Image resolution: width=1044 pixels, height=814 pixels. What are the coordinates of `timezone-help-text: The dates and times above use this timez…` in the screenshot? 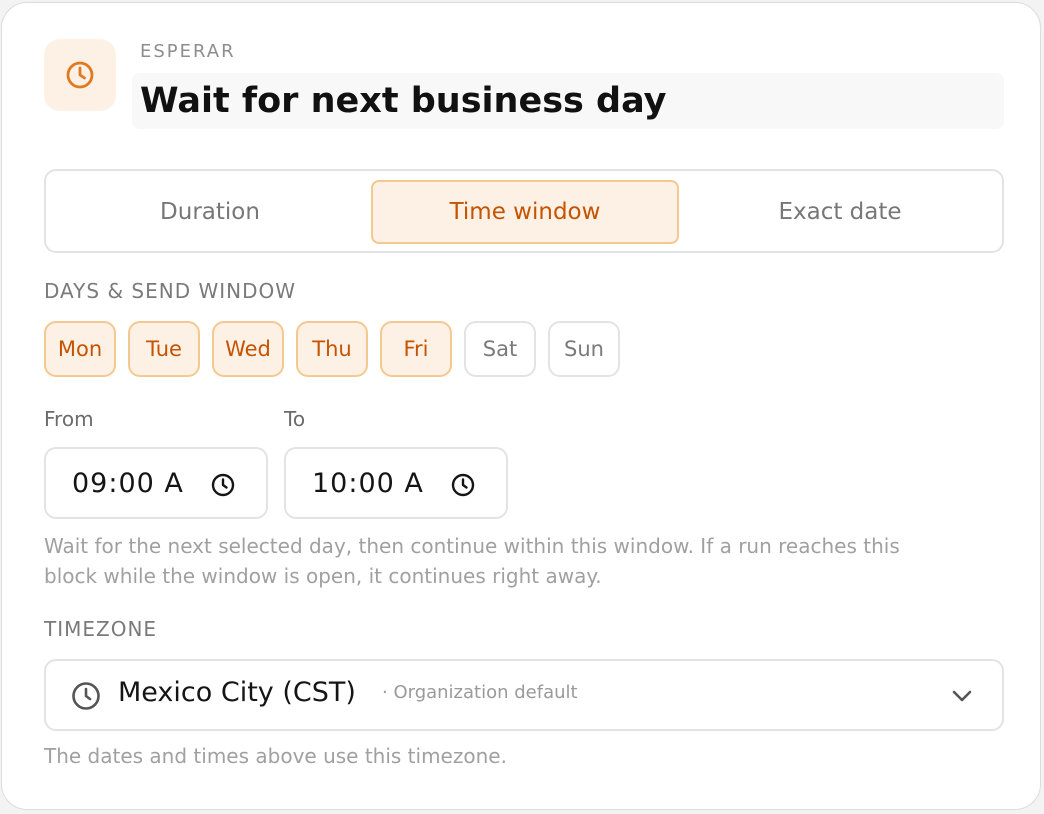 It's located at (275, 756).